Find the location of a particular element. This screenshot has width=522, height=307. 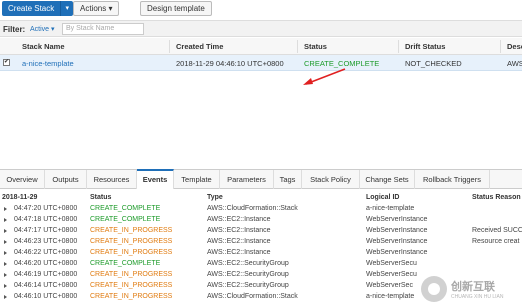

tab-rollback-triggers: Rollback Triggers is located at coordinates (452, 179).